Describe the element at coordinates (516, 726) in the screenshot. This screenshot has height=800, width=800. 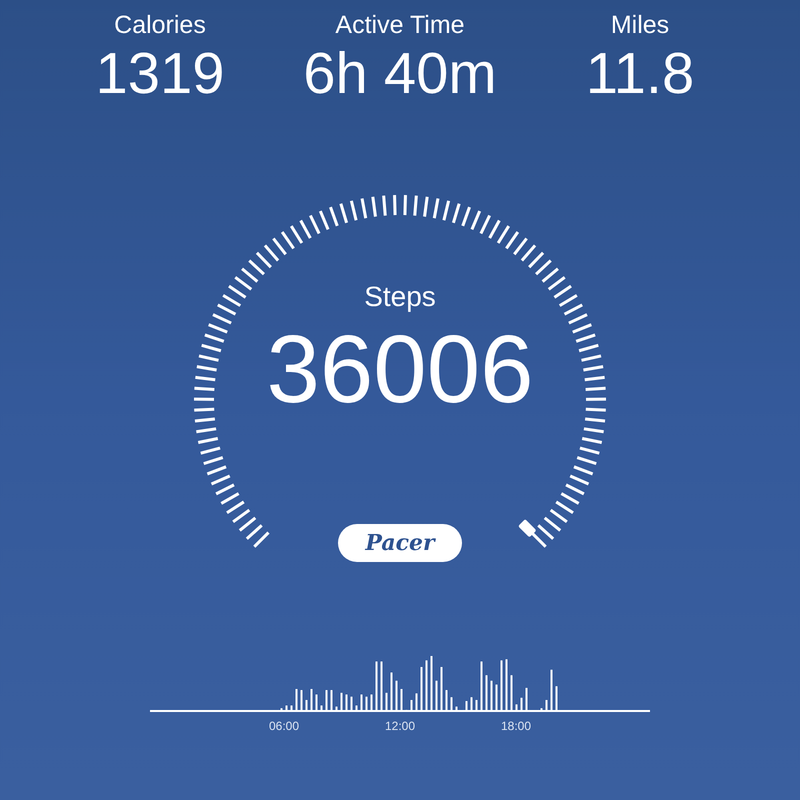
I see `time-label: 18:00` at that location.